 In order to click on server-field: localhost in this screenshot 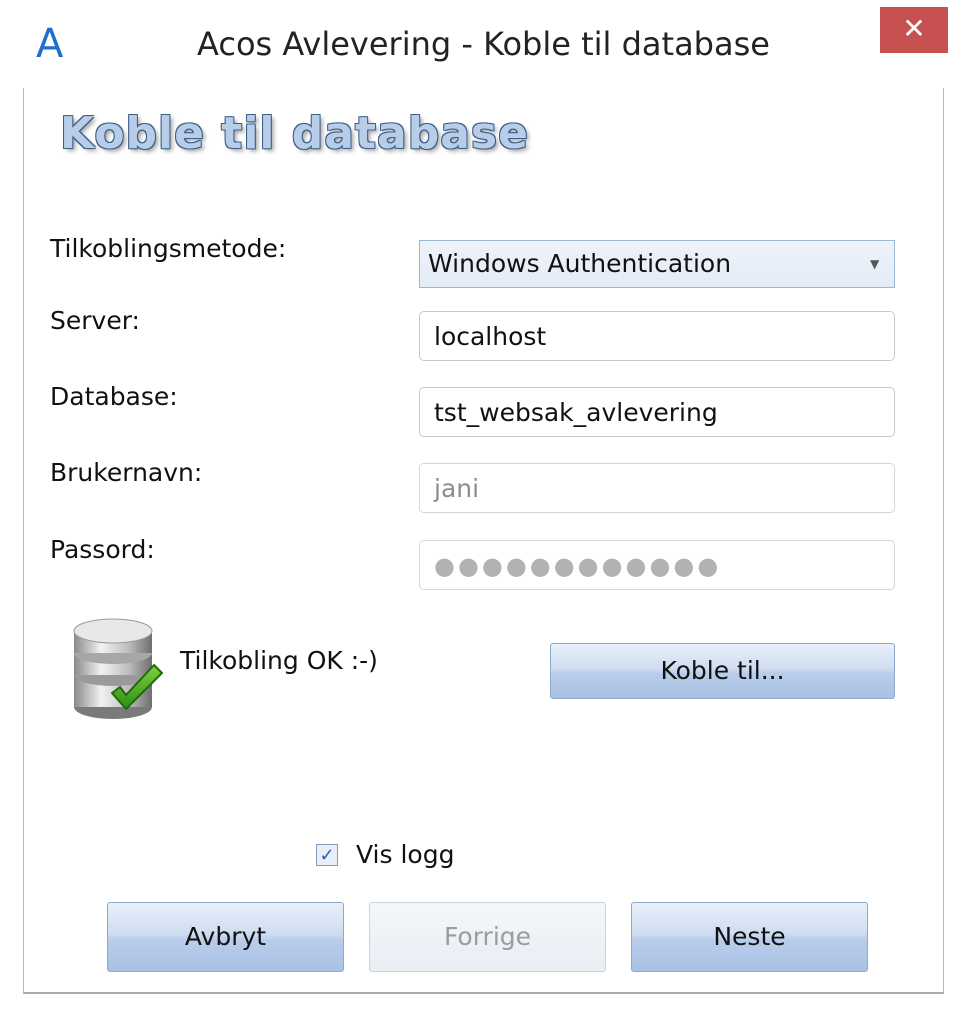, I will do `click(657, 336)`.